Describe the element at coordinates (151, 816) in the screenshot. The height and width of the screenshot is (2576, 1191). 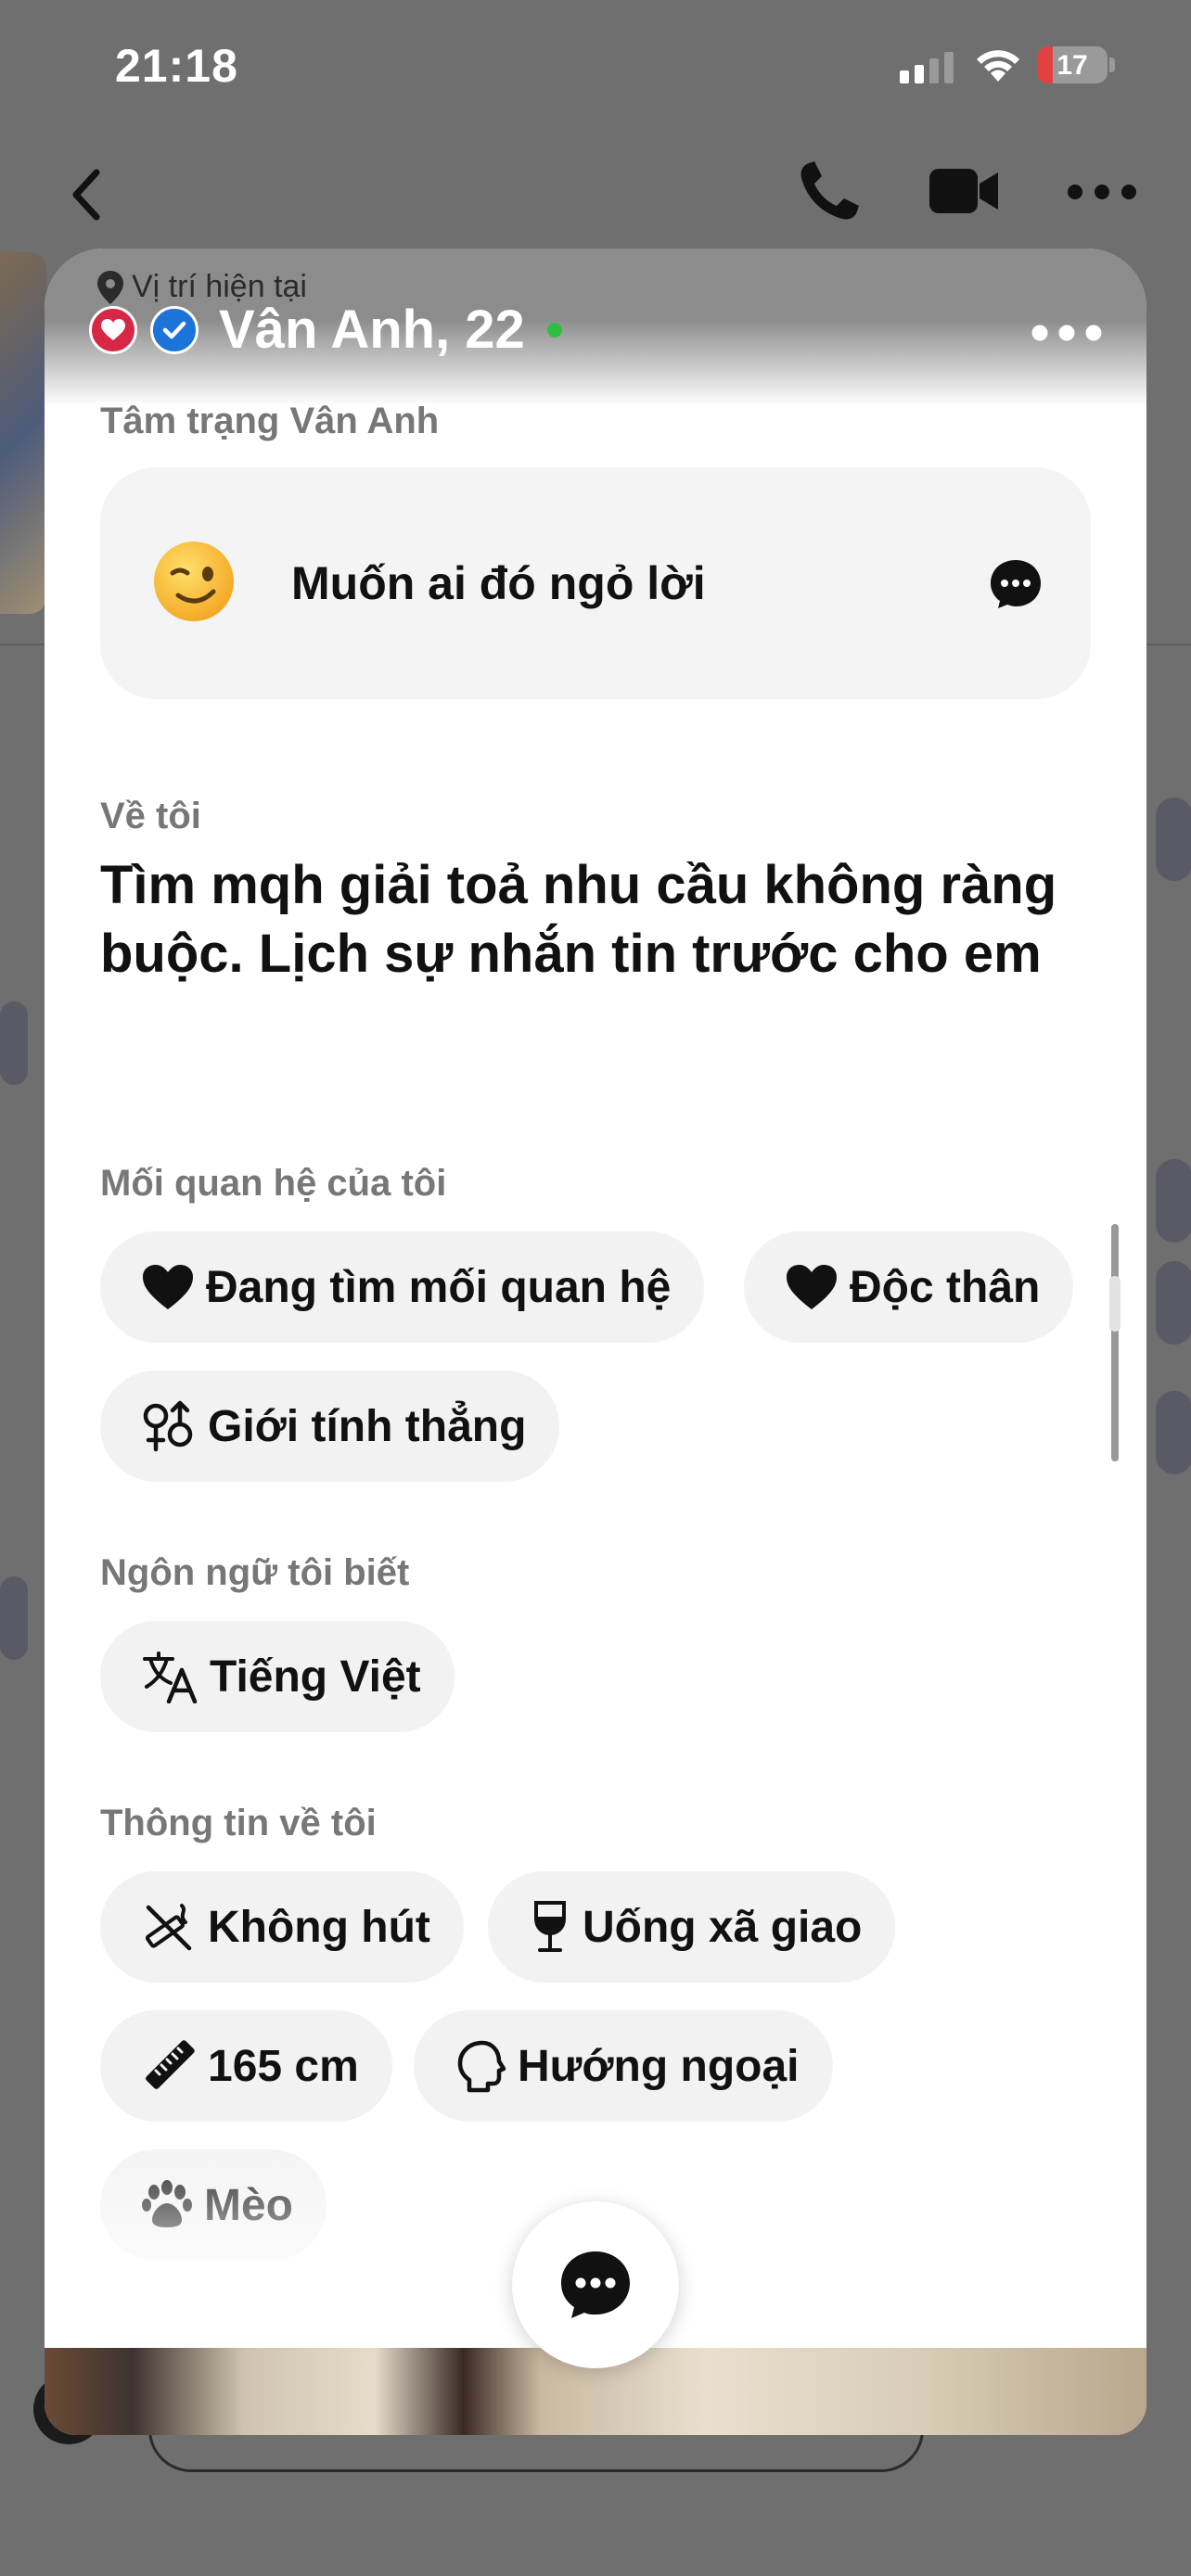
I see `about-section-label: Về tôi` at that location.